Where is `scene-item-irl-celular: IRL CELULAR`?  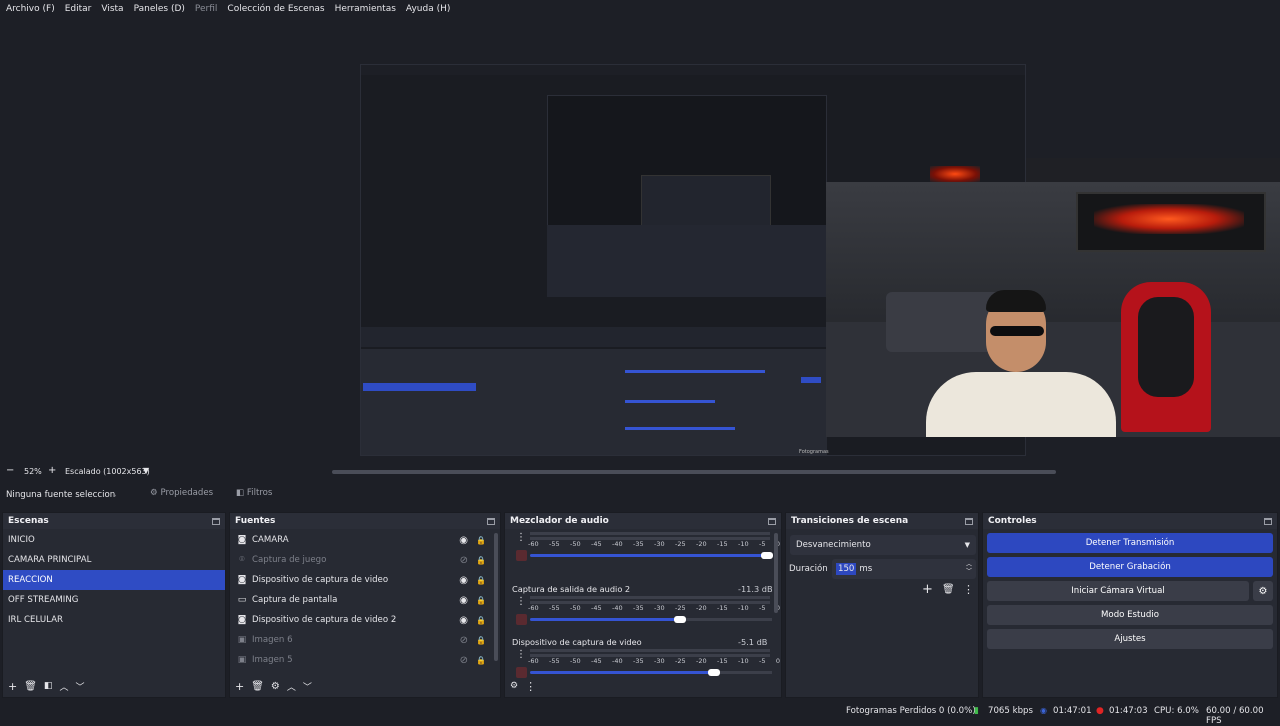 scene-item-irl-celular: IRL CELULAR is located at coordinates (114, 620).